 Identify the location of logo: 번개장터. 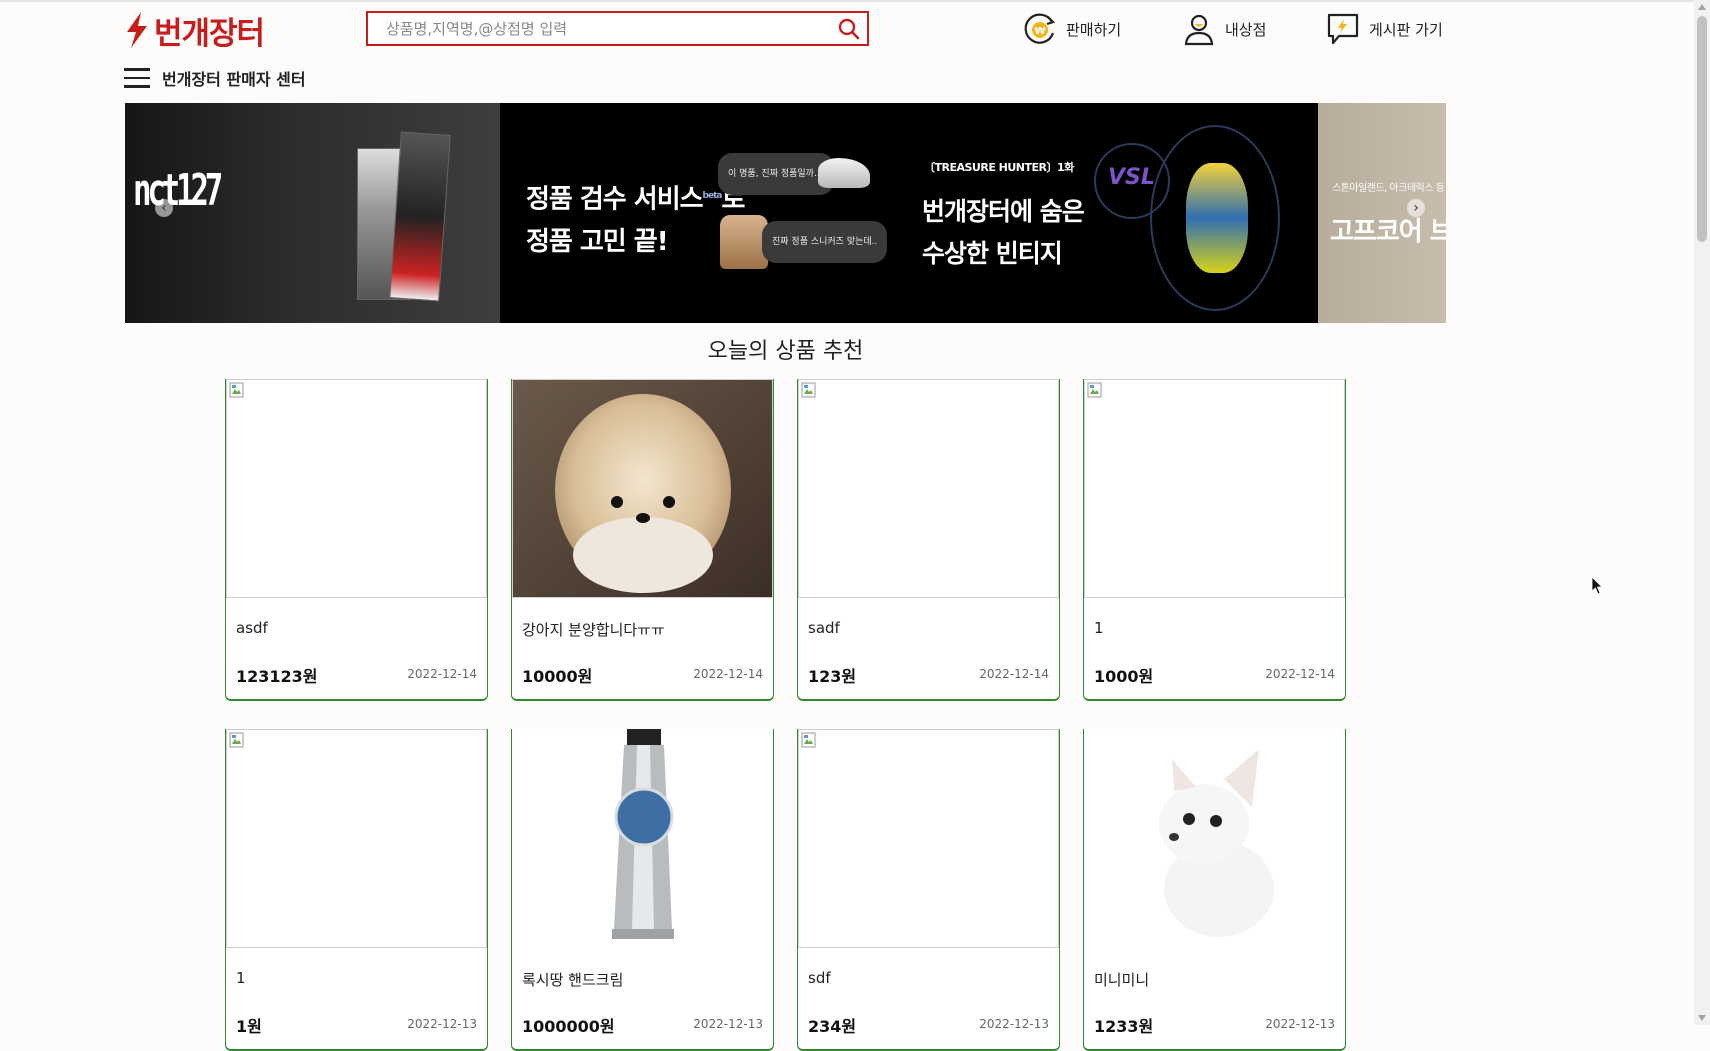
(194, 31).